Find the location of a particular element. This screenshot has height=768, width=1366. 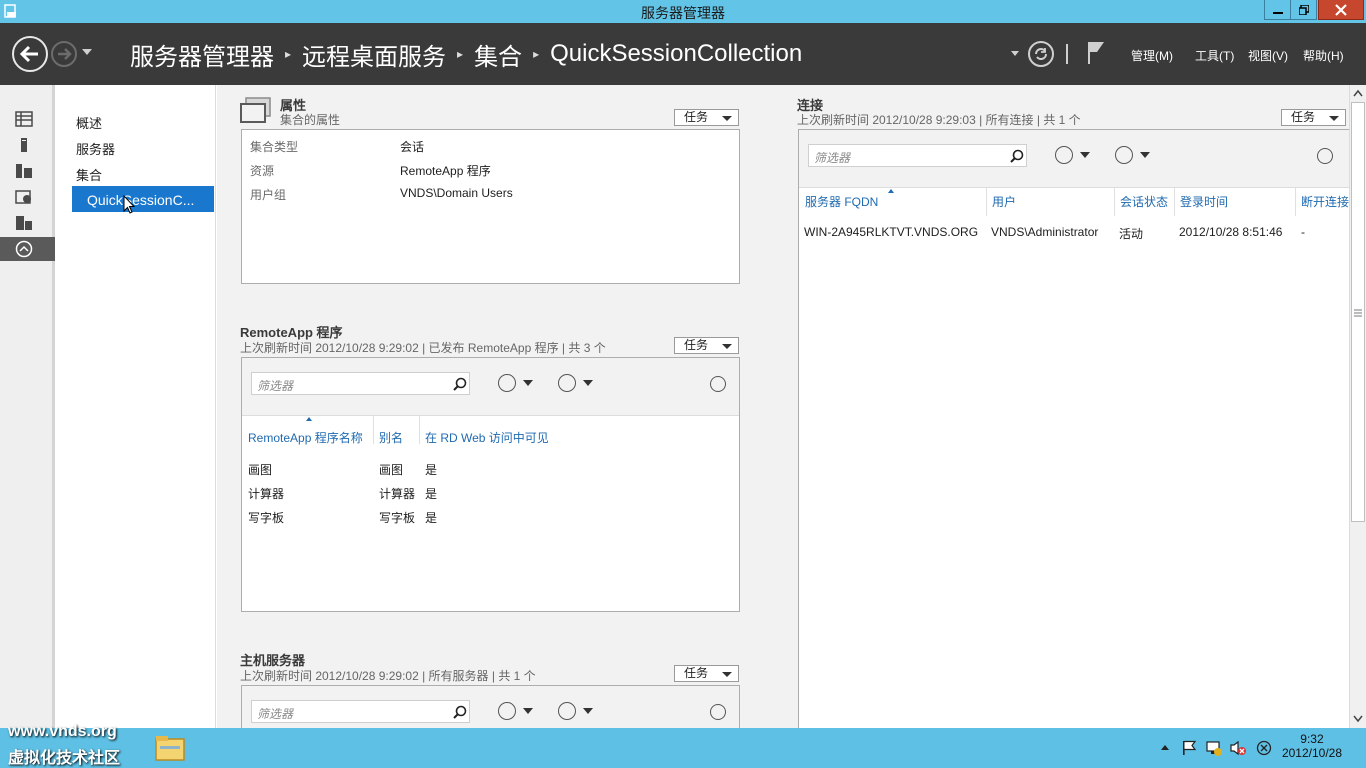

system-clock: 9:32 2012/10/28 is located at coordinates (1312, 746).